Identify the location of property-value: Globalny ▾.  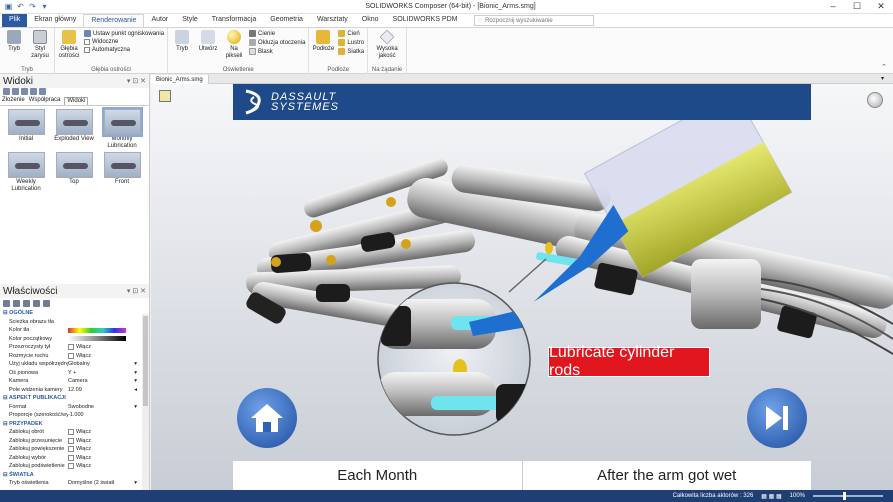
(108, 364).